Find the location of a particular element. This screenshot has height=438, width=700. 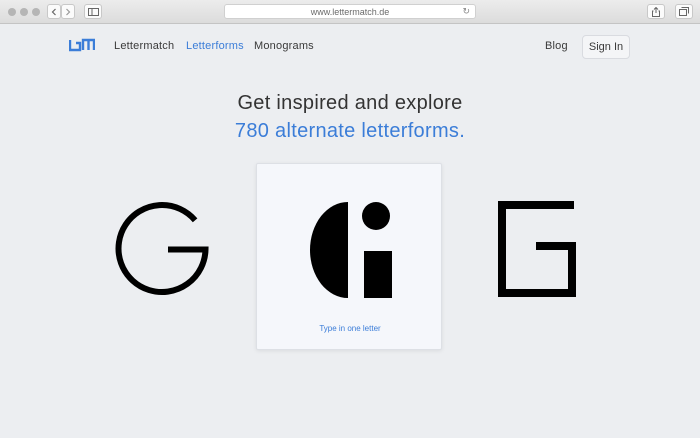

chevron-left-icon is located at coordinates (53, 11).